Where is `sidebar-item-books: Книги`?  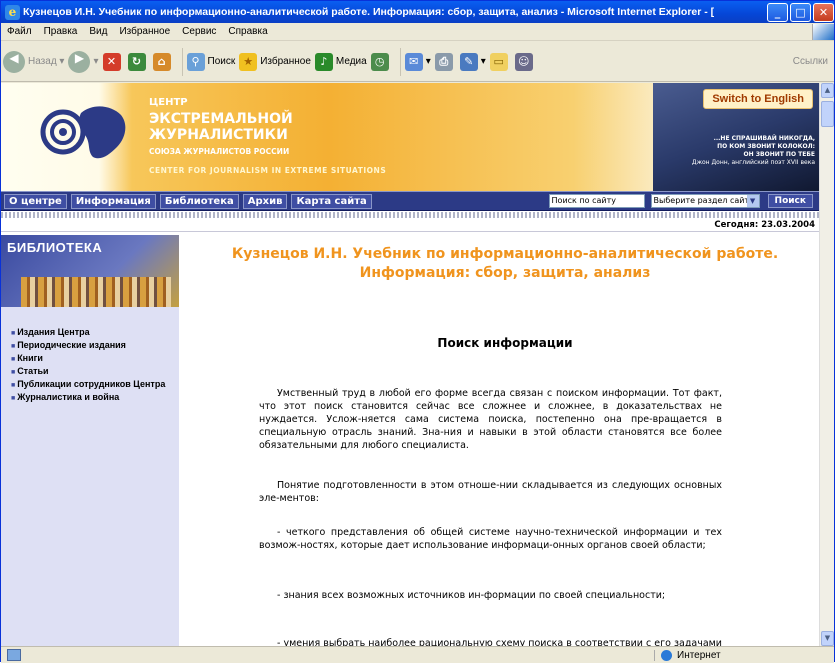 sidebar-item-books: Книги is located at coordinates (88, 359).